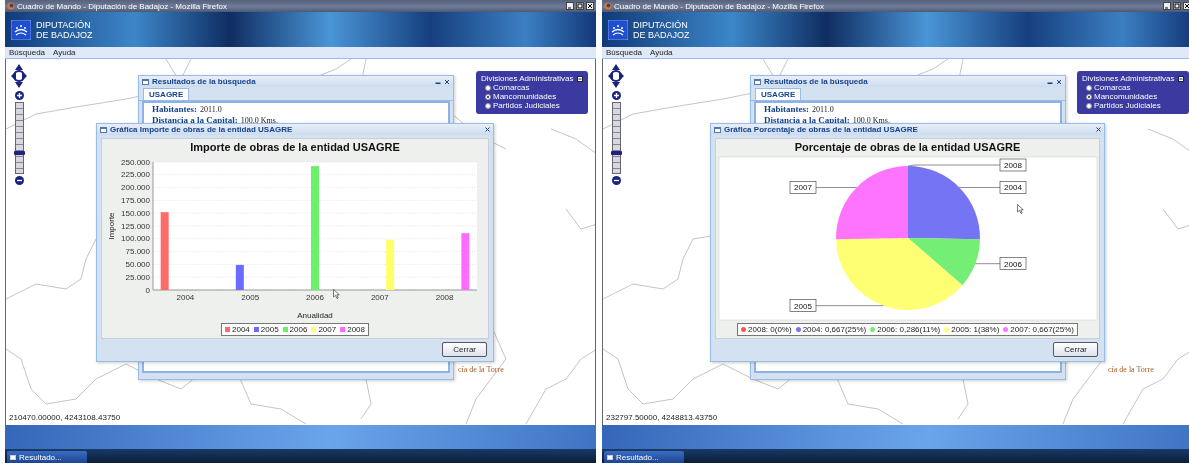 This screenshot has height=463, width=1189. Describe the element at coordinates (834, 329) in the screenshot. I see `legend-label: 2004: 0,667(25%)` at that location.